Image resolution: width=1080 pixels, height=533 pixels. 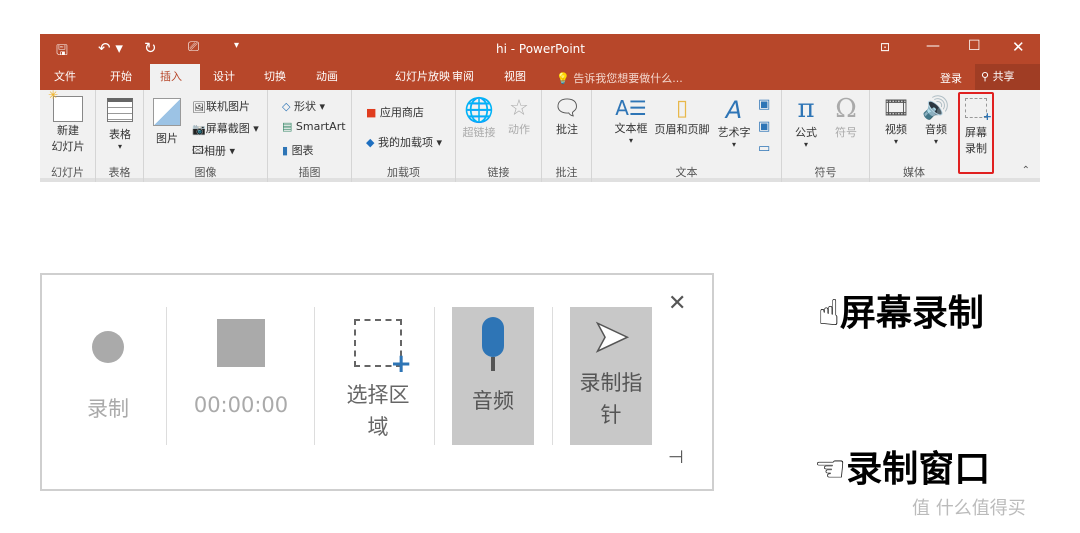 What do you see at coordinates (119, 172) in the screenshot?
I see `group-label: 表格` at bounding box center [119, 172].